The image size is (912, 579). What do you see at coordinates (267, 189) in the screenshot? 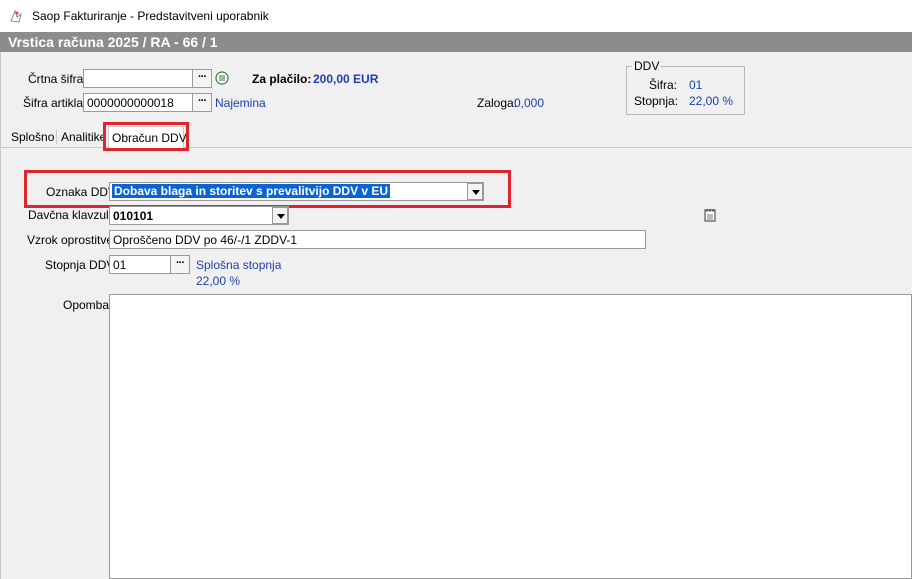
I see `highlight-oznaka-box` at bounding box center [267, 189].